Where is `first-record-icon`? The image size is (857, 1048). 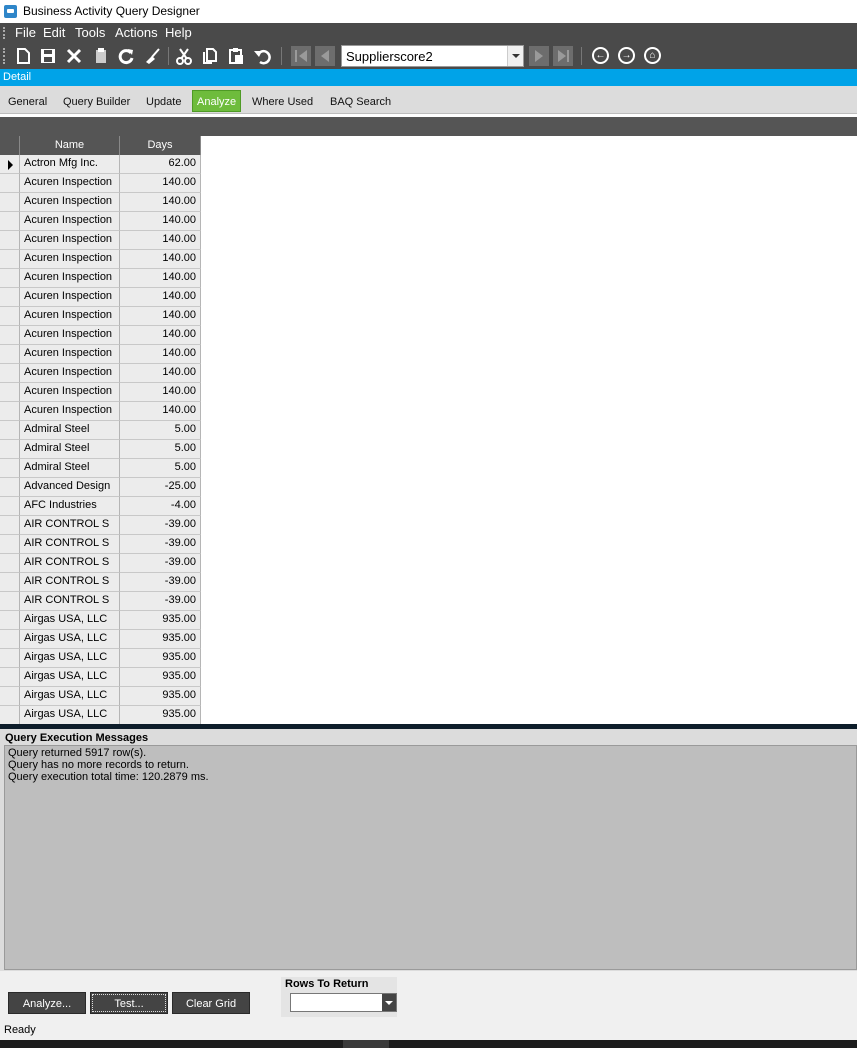
first-record-icon is located at coordinates (301, 56).